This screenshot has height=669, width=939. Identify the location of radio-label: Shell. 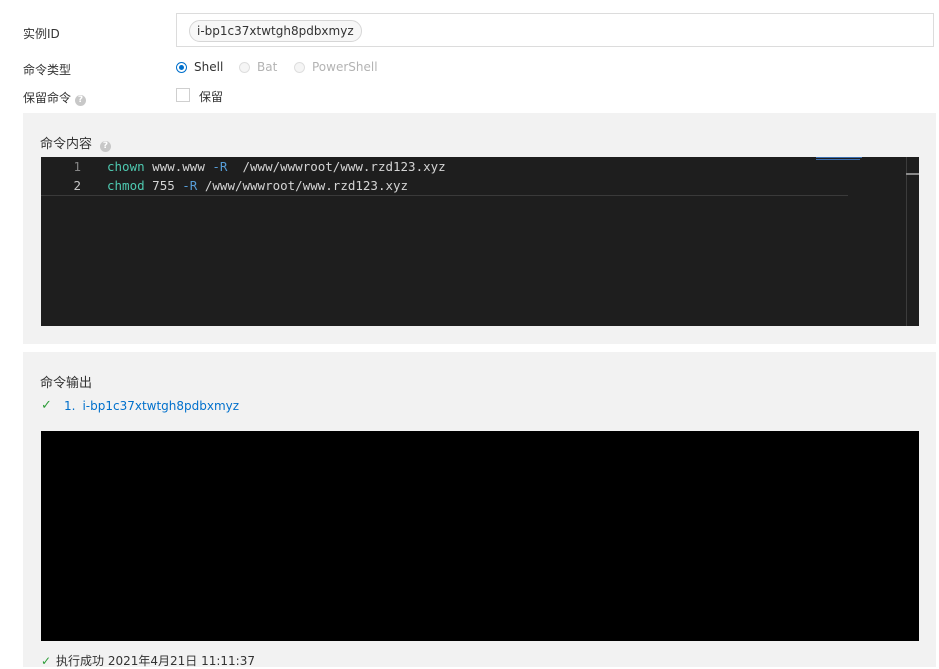
(209, 67).